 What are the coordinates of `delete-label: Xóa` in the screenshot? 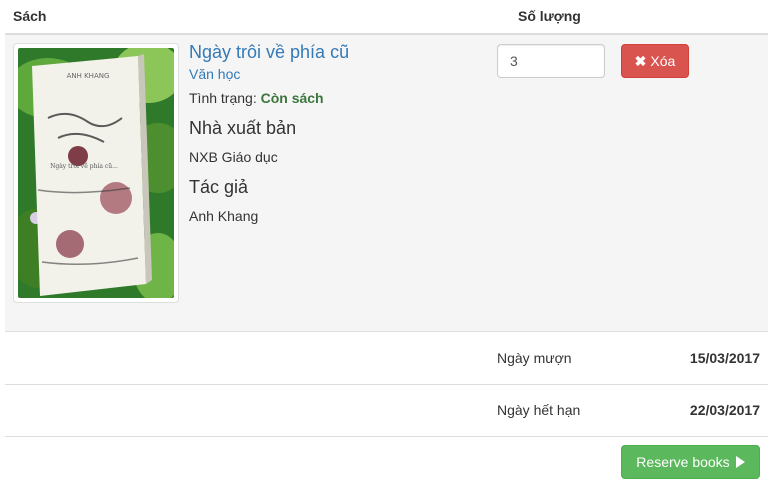 It's located at (663, 61).